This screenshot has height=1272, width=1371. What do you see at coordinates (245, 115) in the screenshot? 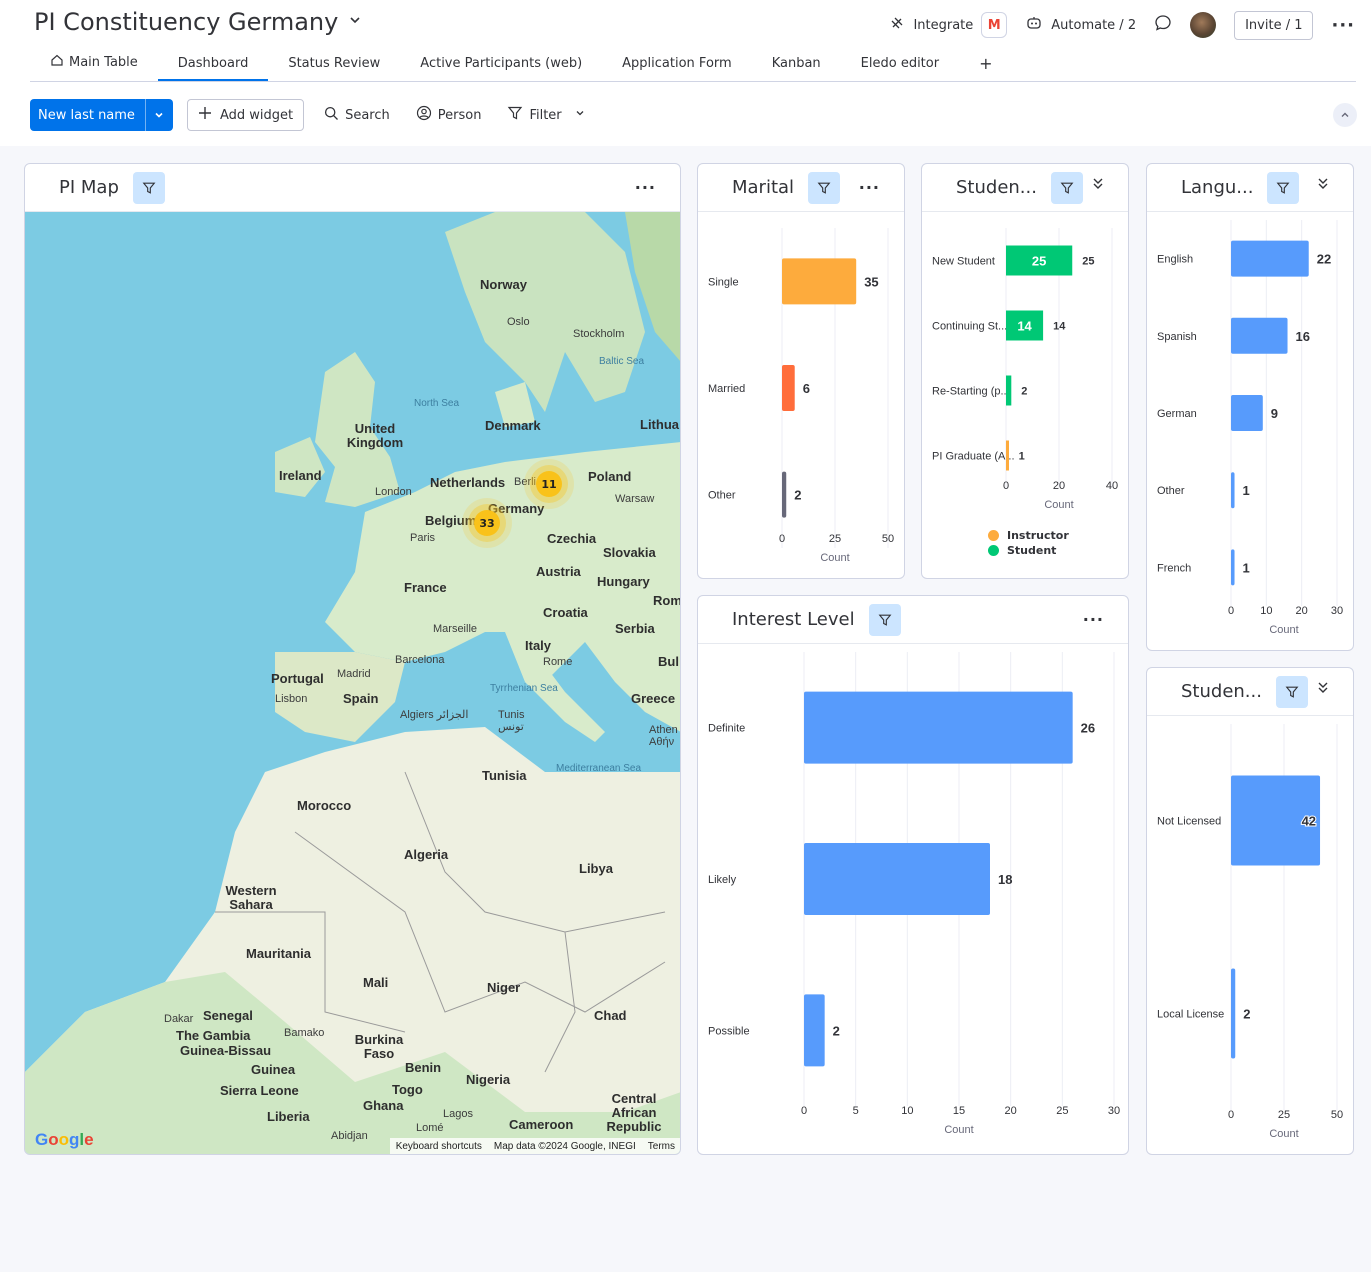
I see `add-widget-button: Add widget` at bounding box center [245, 115].